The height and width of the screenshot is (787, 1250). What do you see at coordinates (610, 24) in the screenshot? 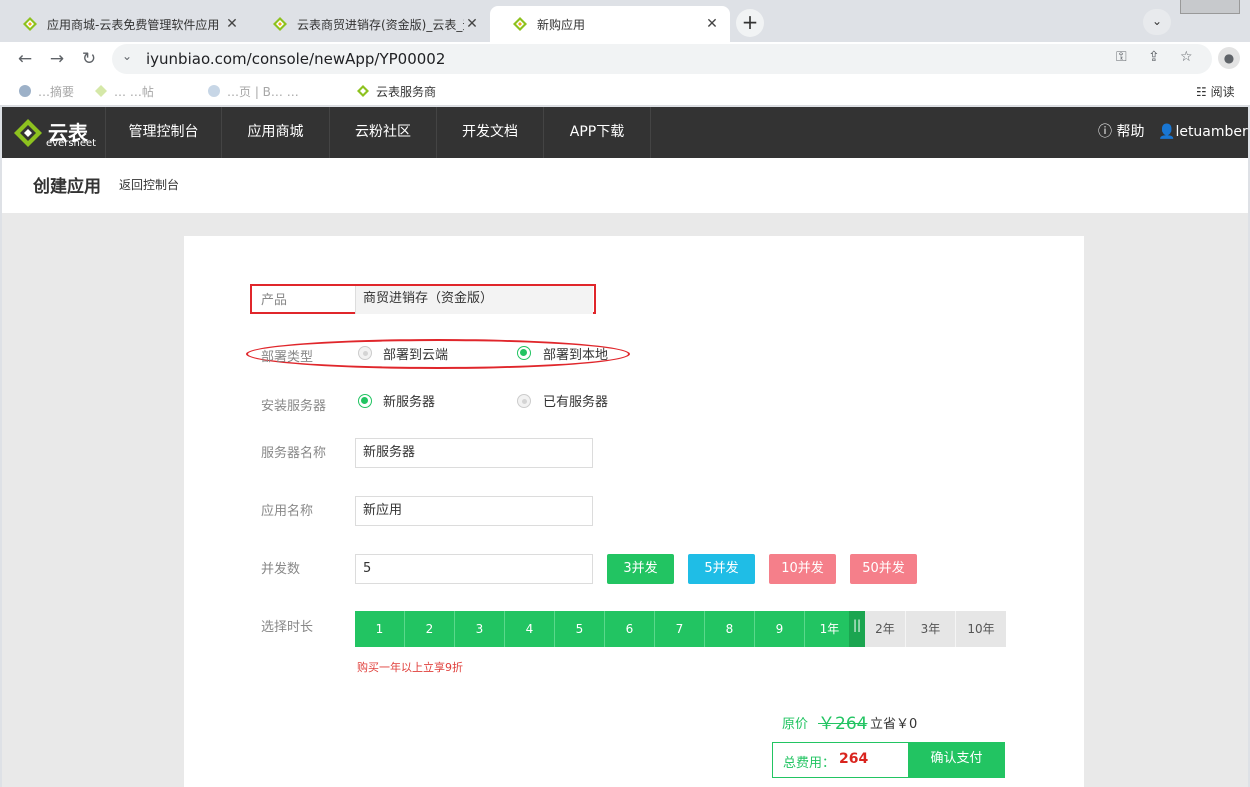
I see `browser-tab-new-app: 新购应用 ✕` at bounding box center [610, 24].